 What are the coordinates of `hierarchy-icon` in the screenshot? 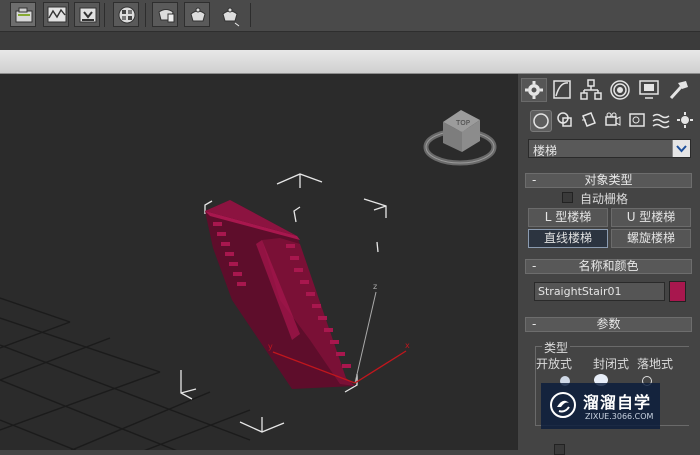 It's located at (592, 90).